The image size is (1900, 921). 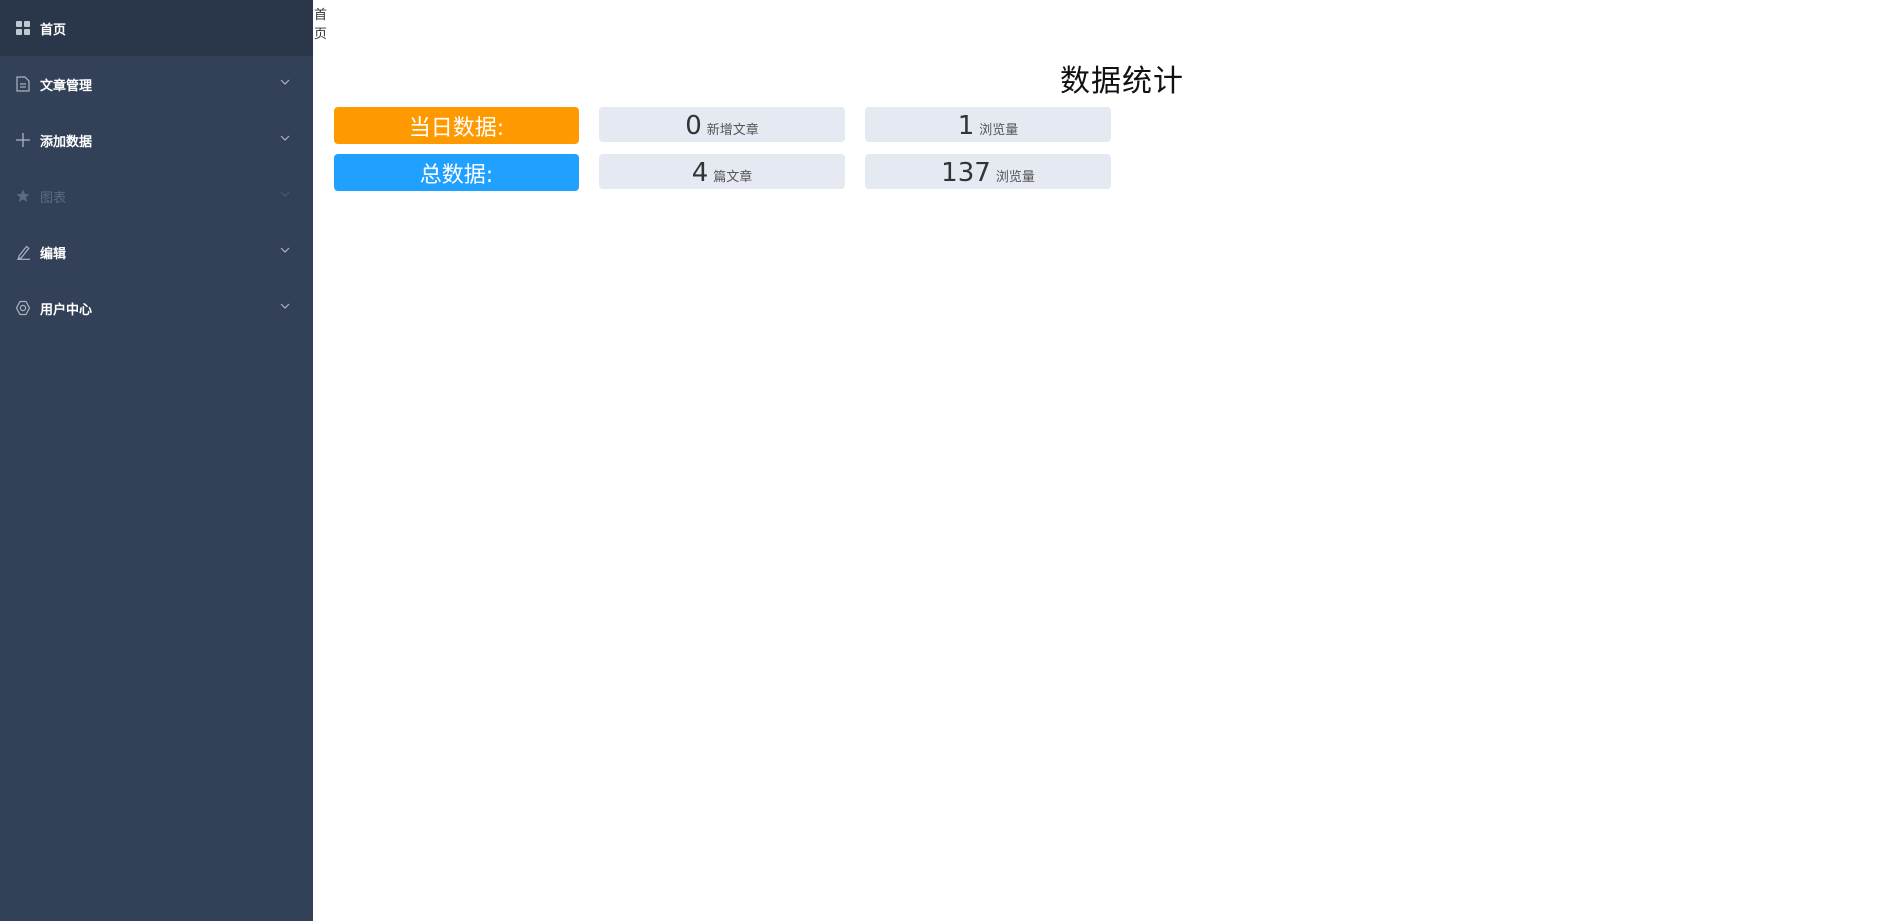 I want to click on sidebar-item-add-data: 添加数据, so click(x=156, y=140).